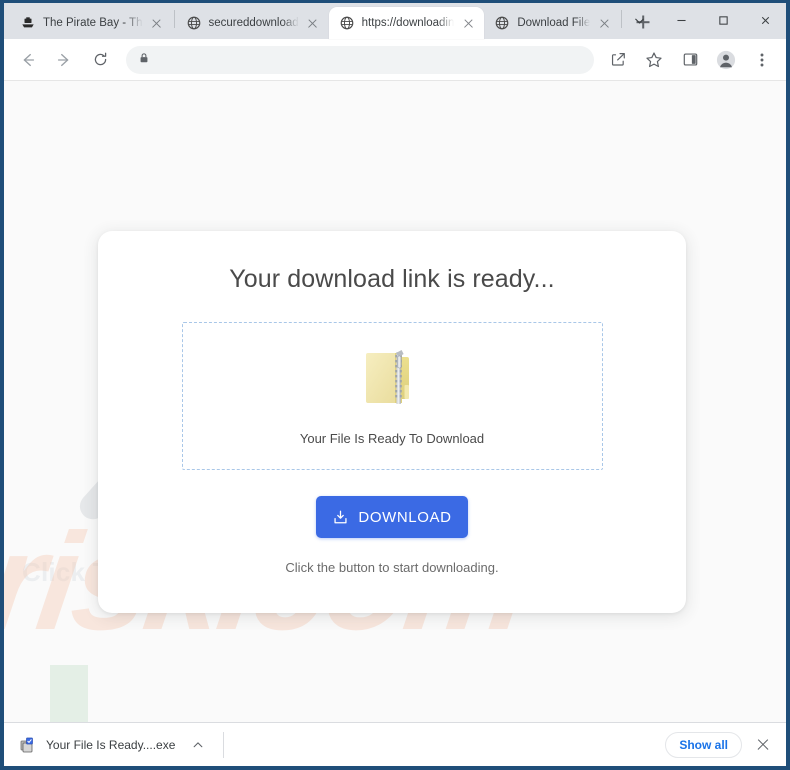 This screenshot has width=790, height=770. What do you see at coordinates (360, 59) in the screenshot?
I see `address-bar` at bounding box center [360, 59].